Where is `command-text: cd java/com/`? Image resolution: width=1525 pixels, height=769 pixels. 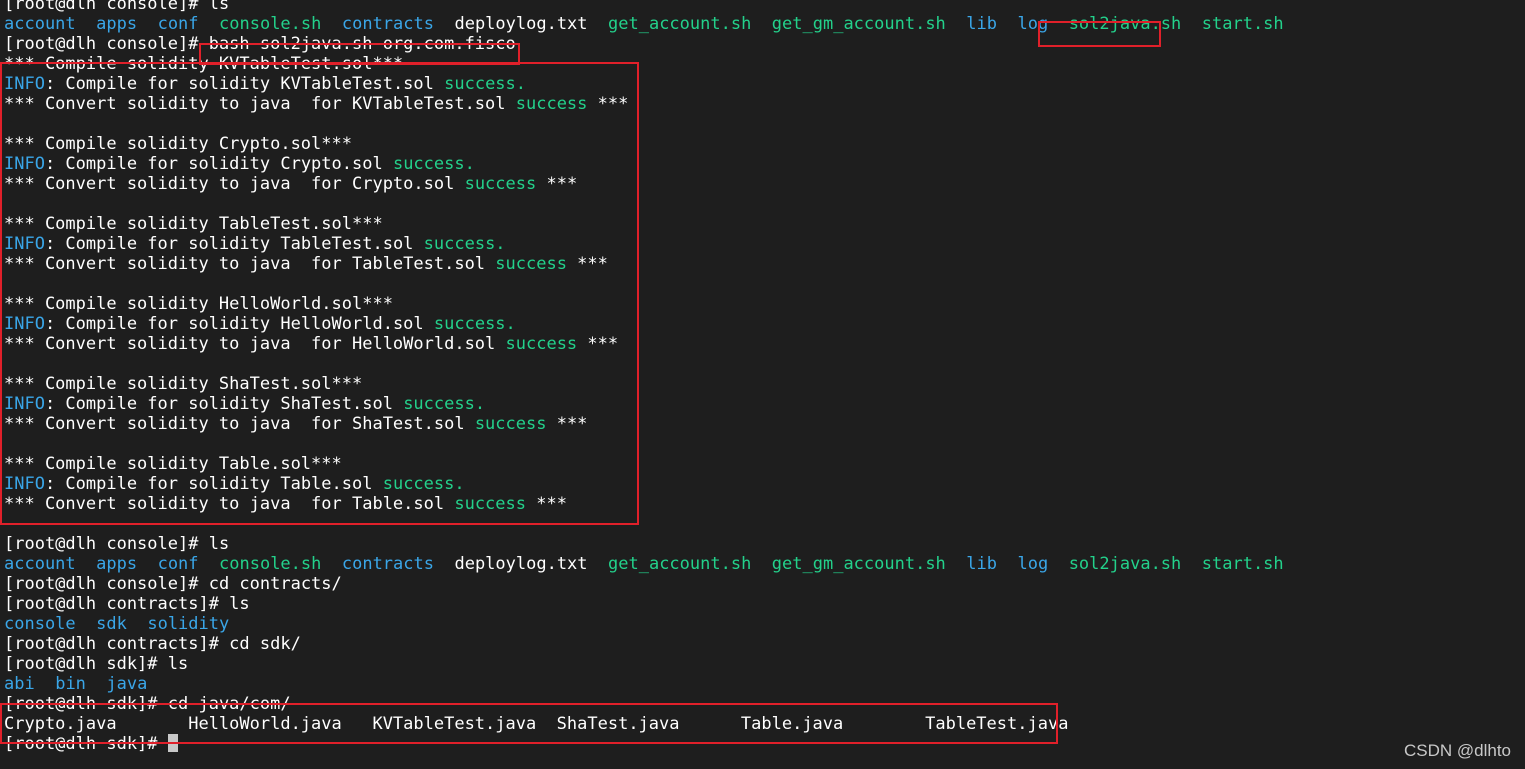
command-text: cd java/com/ is located at coordinates (229, 704).